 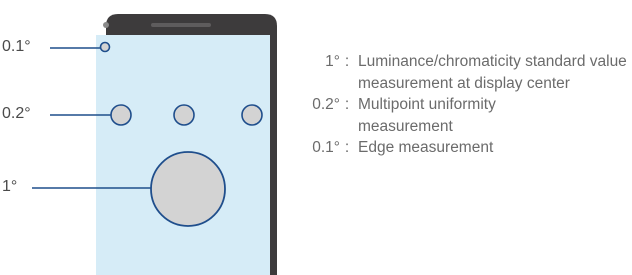 I want to click on legend-key: 0.2°, so click(x=326, y=104).